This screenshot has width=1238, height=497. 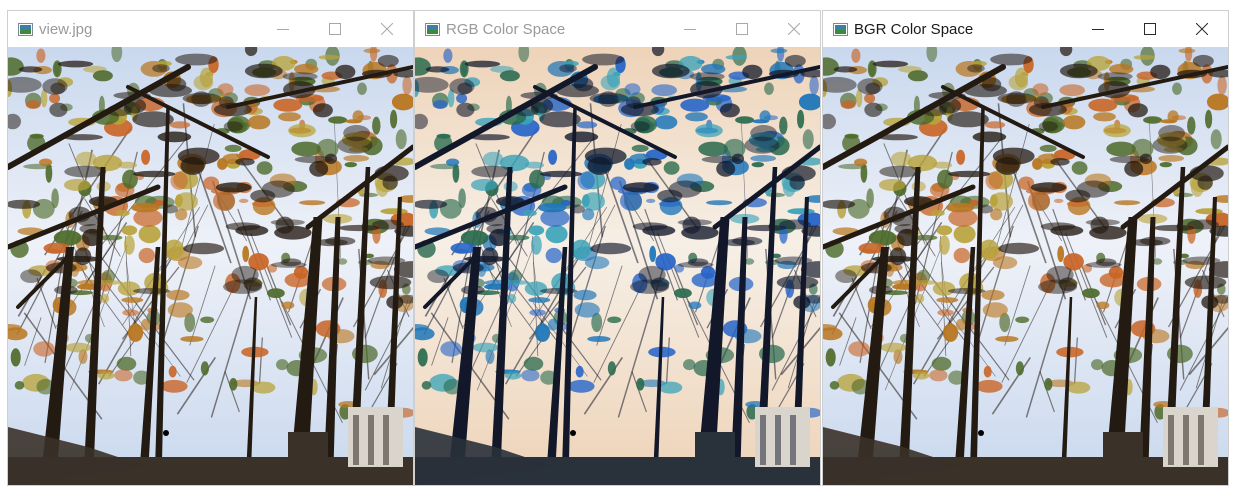 I want to click on title-bar: RGB Color Space, so click(x=617, y=29).